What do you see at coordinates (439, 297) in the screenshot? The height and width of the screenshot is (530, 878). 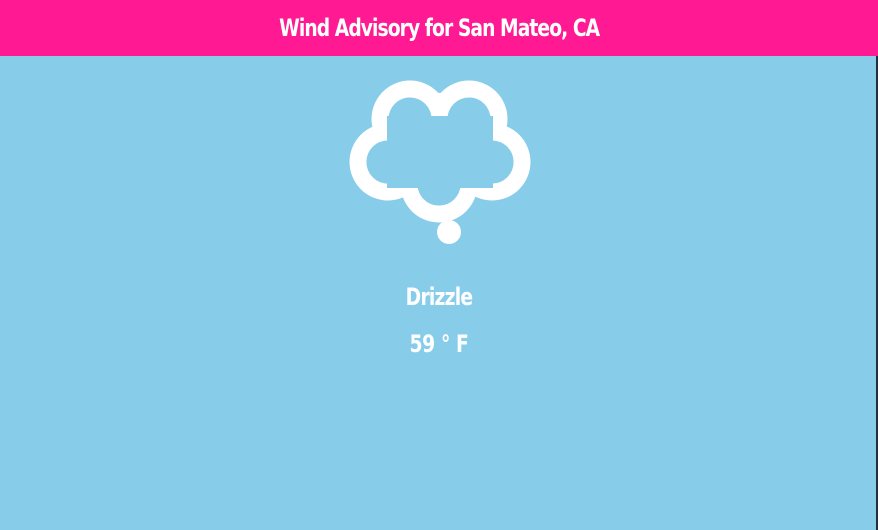 I see `weather-condition: Drizzle` at bounding box center [439, 297].